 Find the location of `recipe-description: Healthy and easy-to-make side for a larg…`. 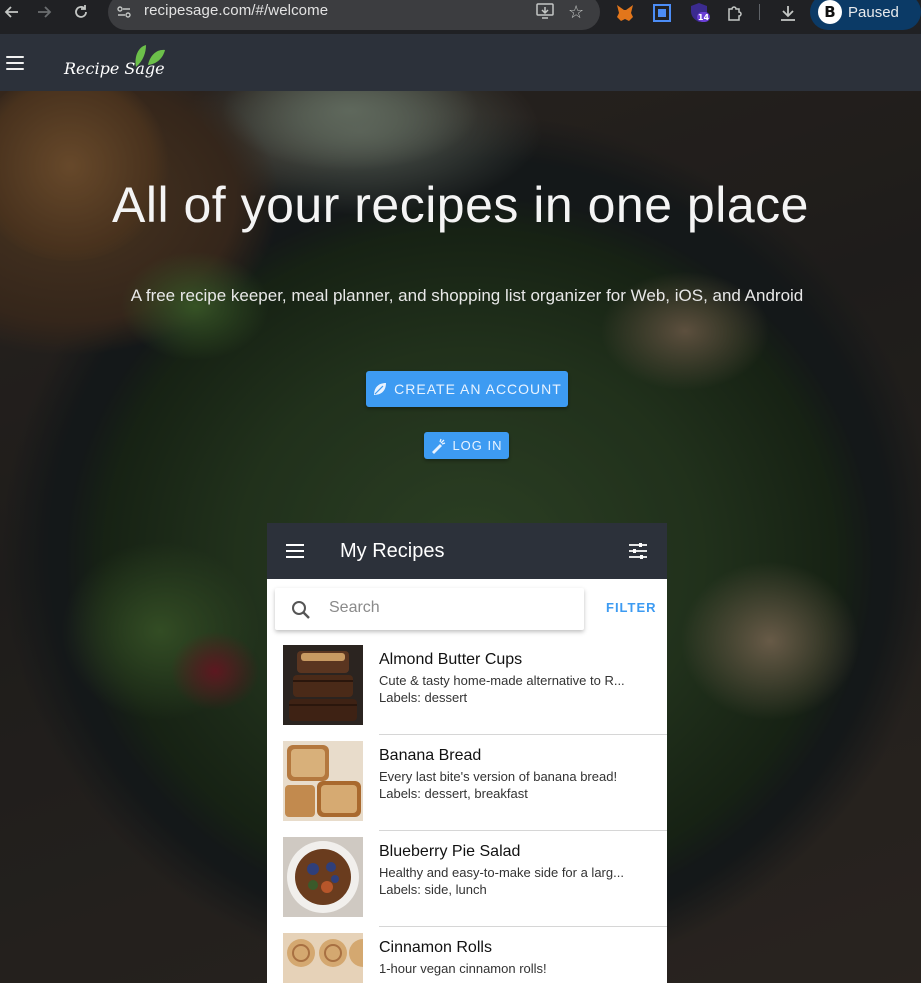

recipe-description: Healthy and easy-to-make side for a larg… is located at coordinates (501, 872).